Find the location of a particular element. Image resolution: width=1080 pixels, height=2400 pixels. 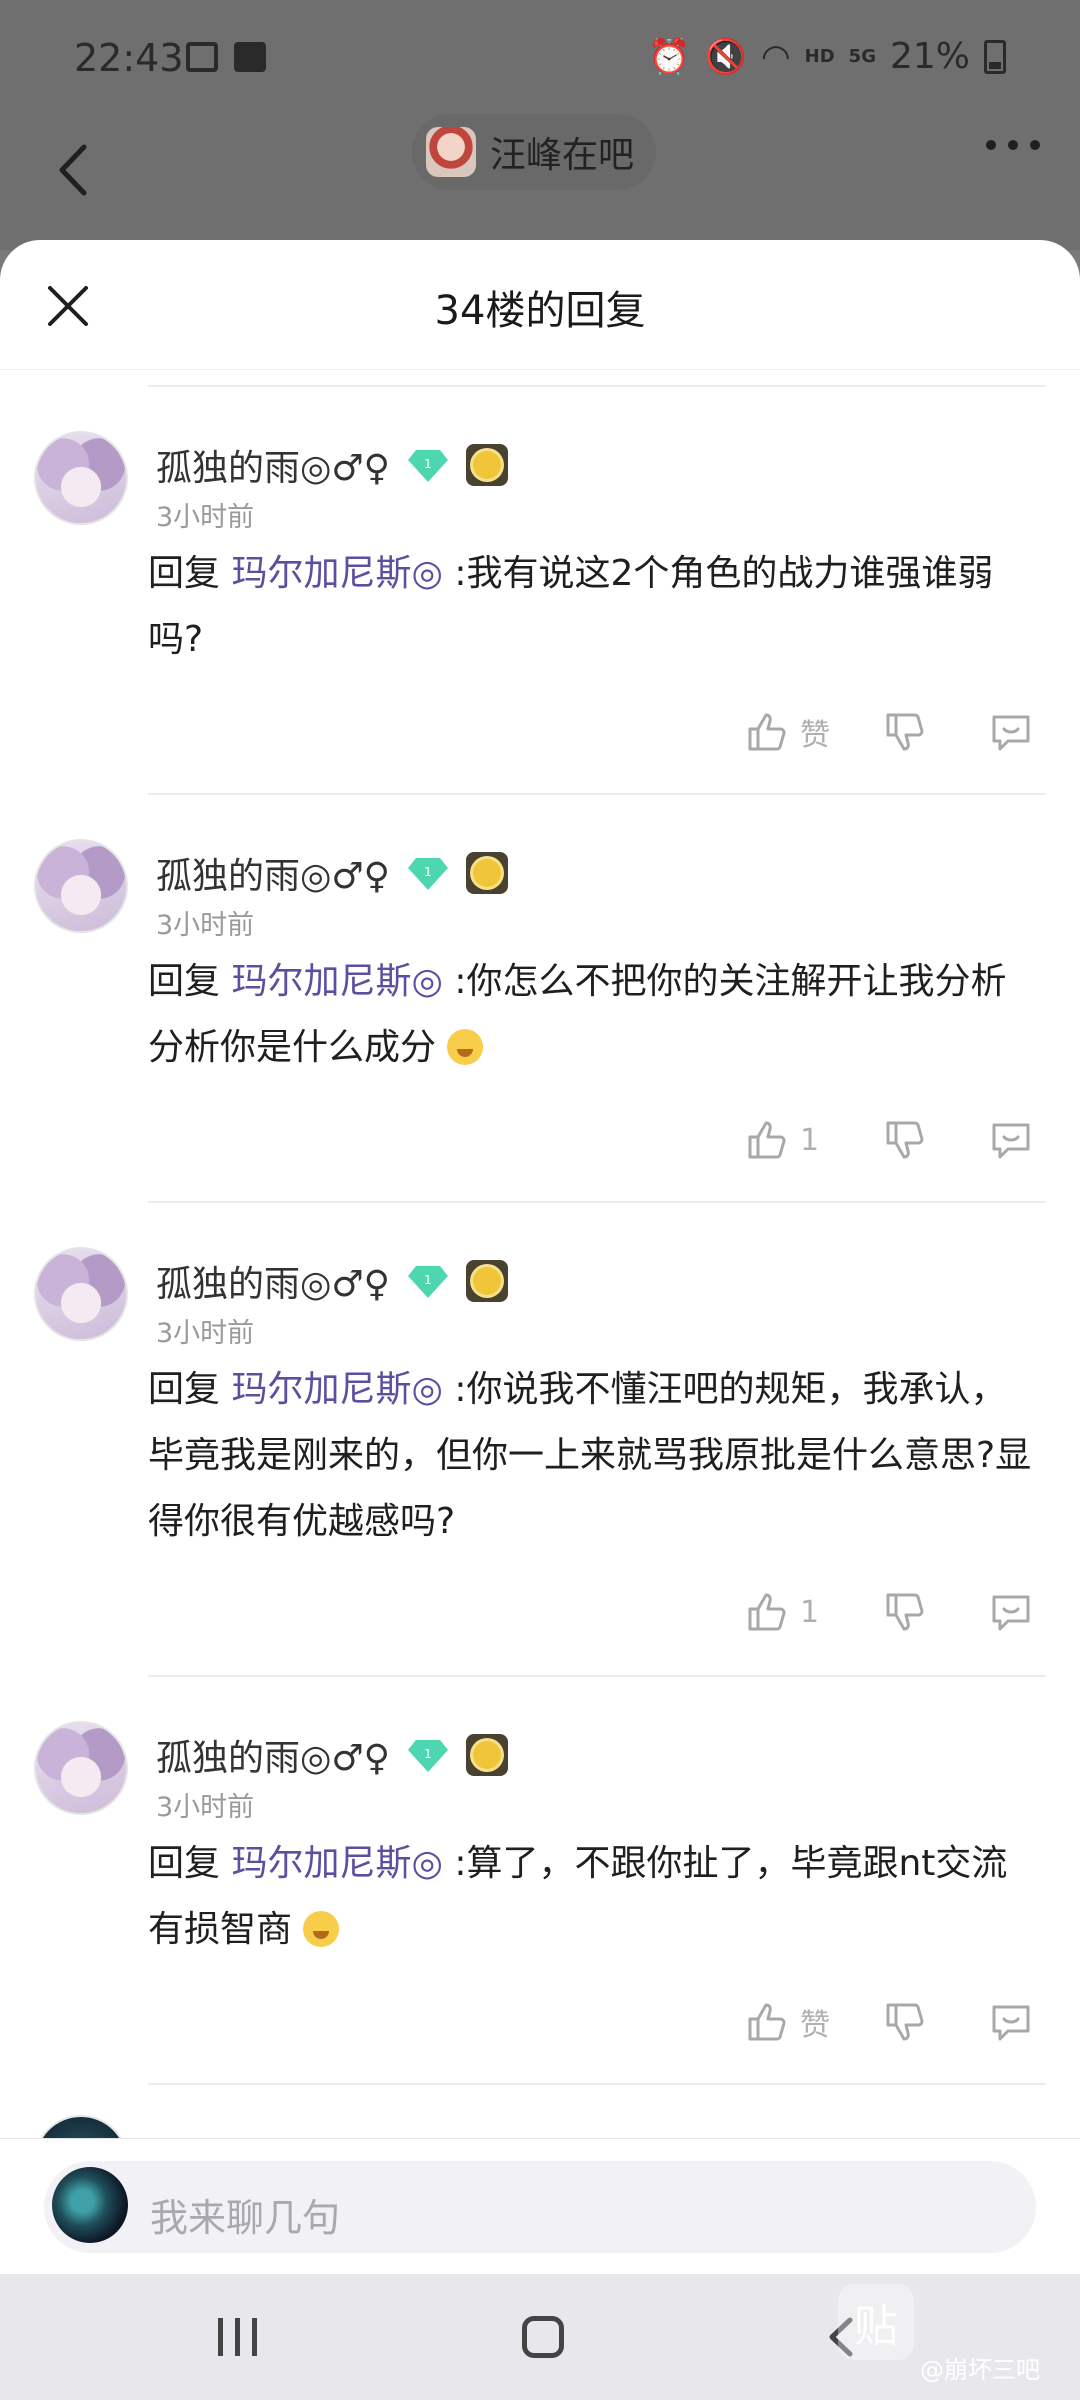

comment-input-placeholder: 我来聊几句 is located at coordinates (245, 2218).